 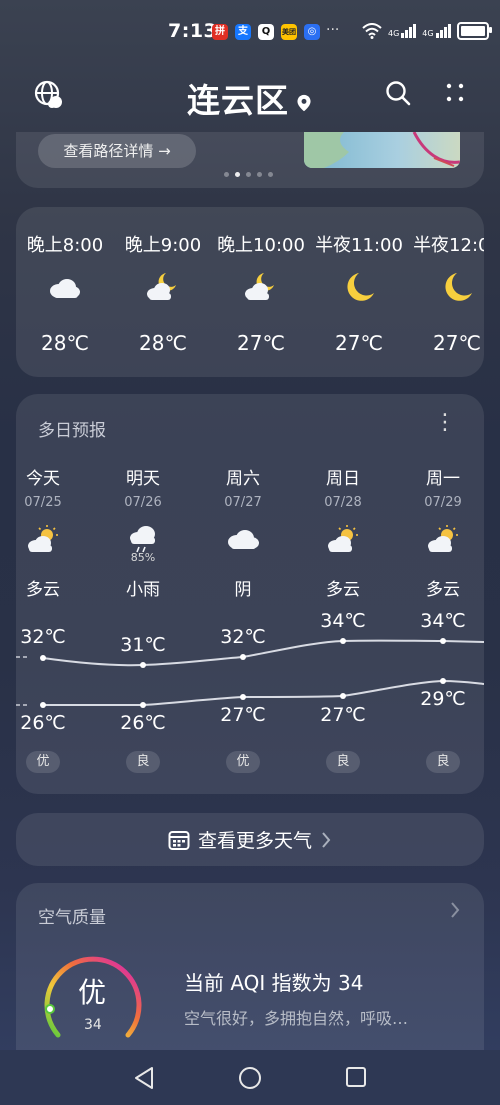 I want to click on calendar-icon, so click(x=179, y=840).